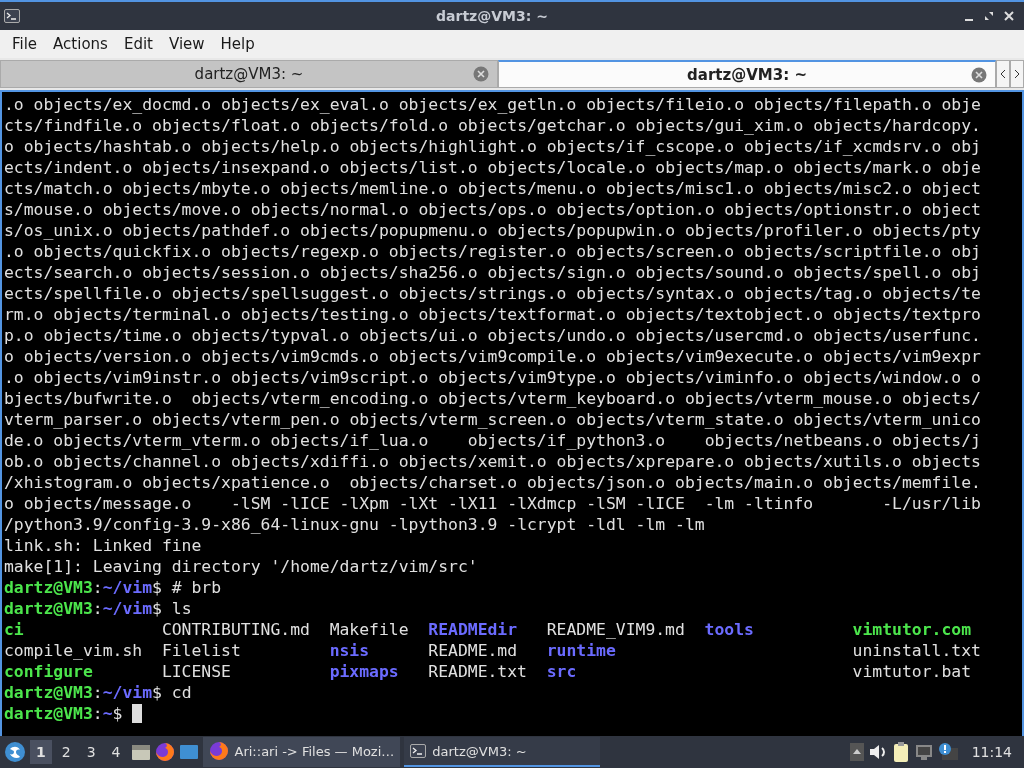  I want to click on terminal-text: $, so click(117, 713).